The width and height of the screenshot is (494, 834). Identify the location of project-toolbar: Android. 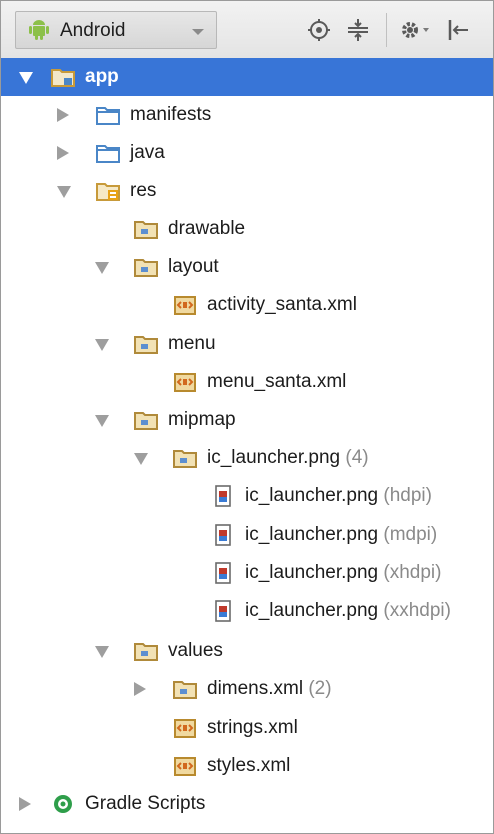
(247, 30).